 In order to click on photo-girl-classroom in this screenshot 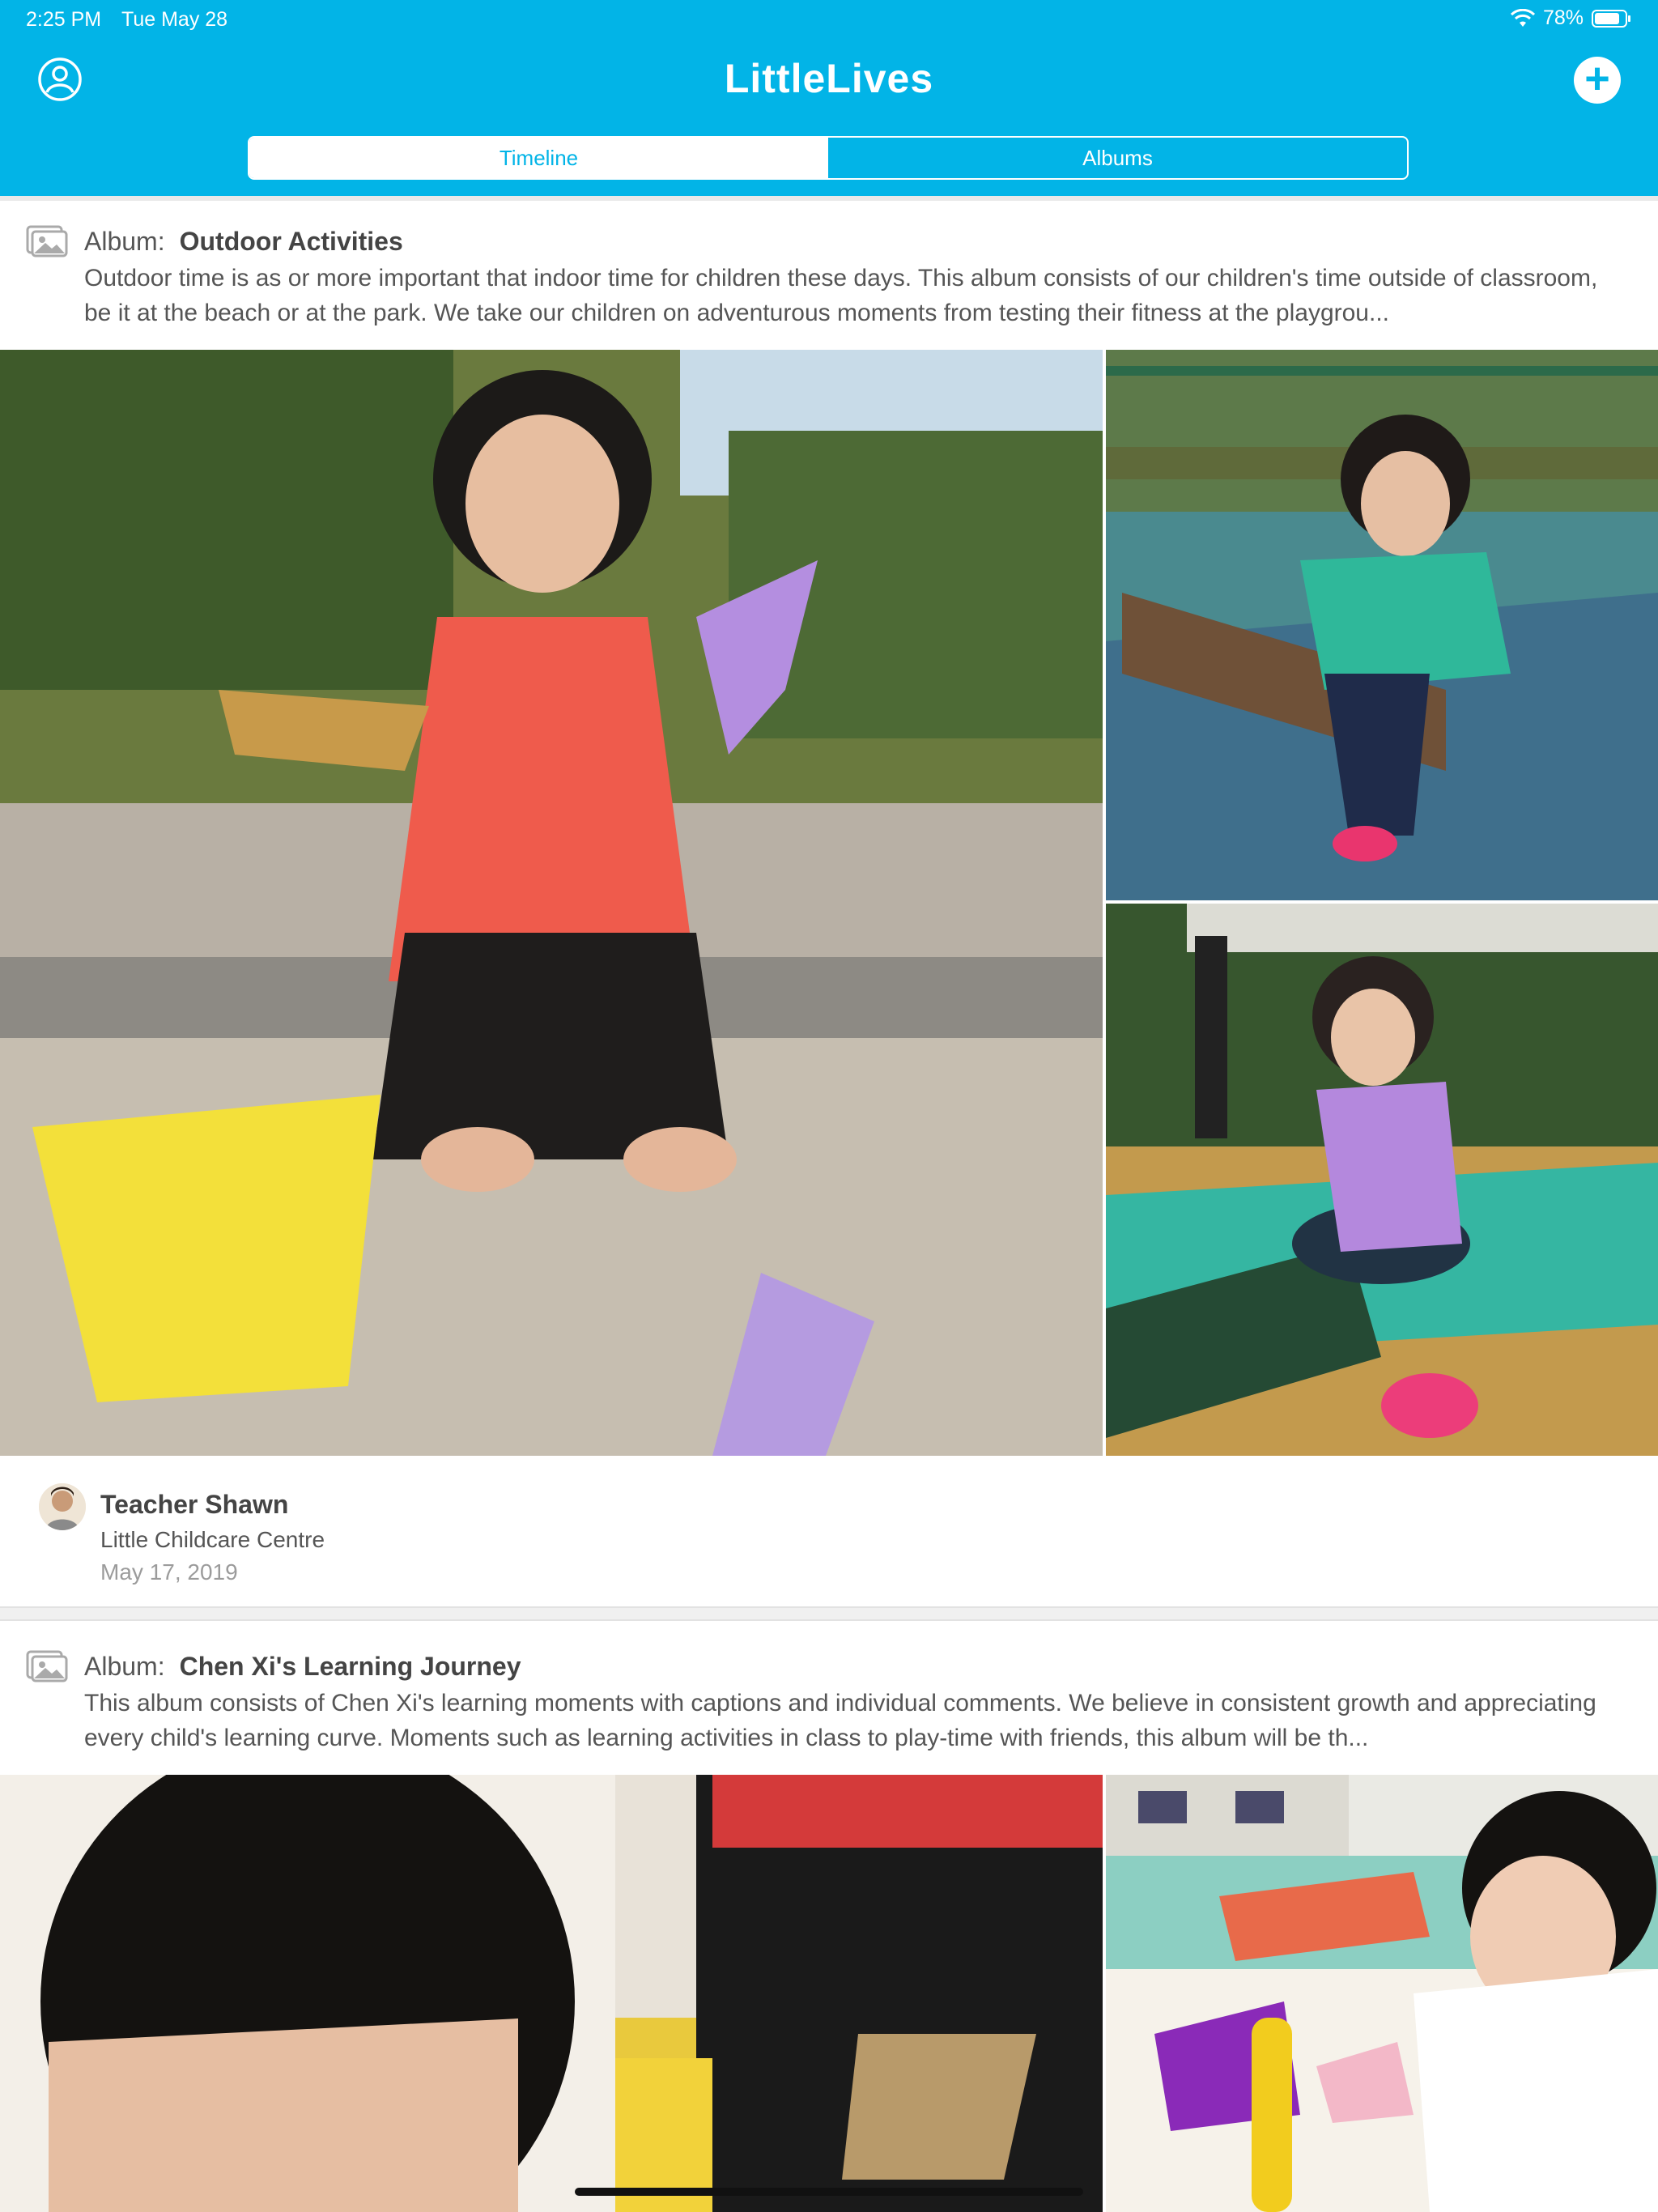, I will do `click(551, 1994)`.